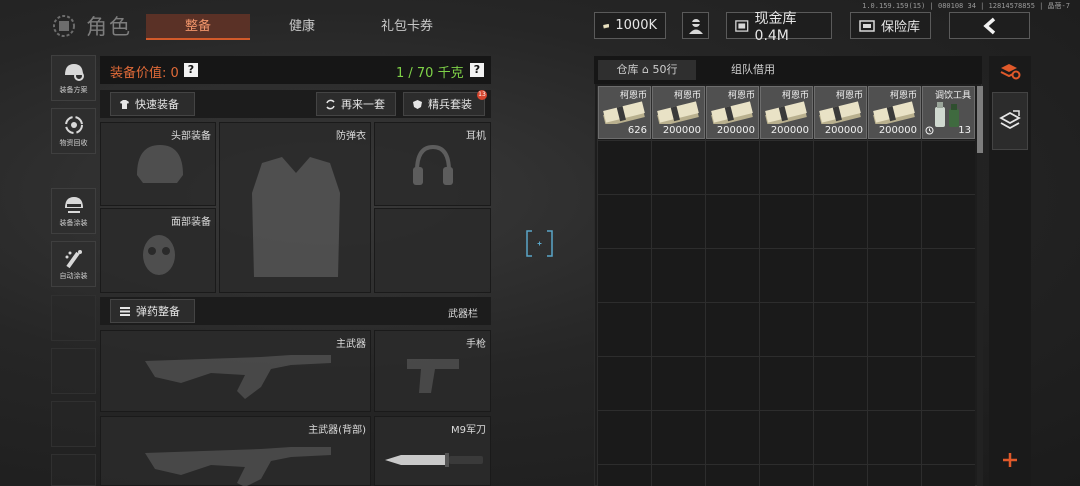 Image resolution: width=1080 pixels, height=486 pixels. I want to click on slot-label: 主武器, so click(351, 344).